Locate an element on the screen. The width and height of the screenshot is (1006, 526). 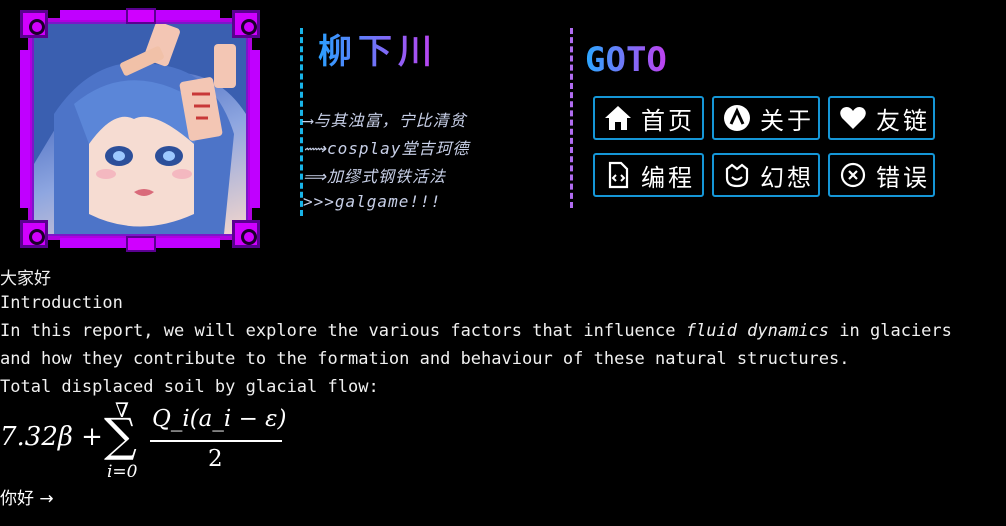
frame-stripe-left is located at coordinates (25, 129).